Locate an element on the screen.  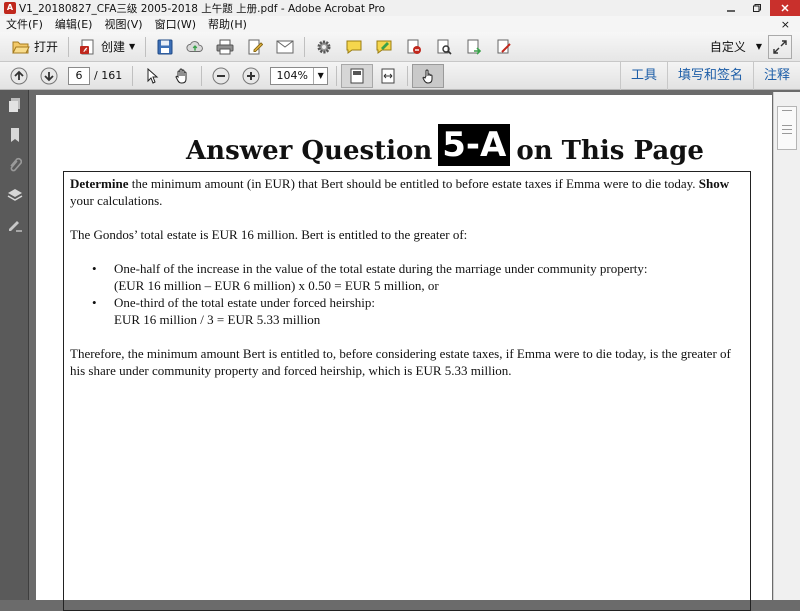
heading-prefix: Answer Question is located at coordinates (309, 151).